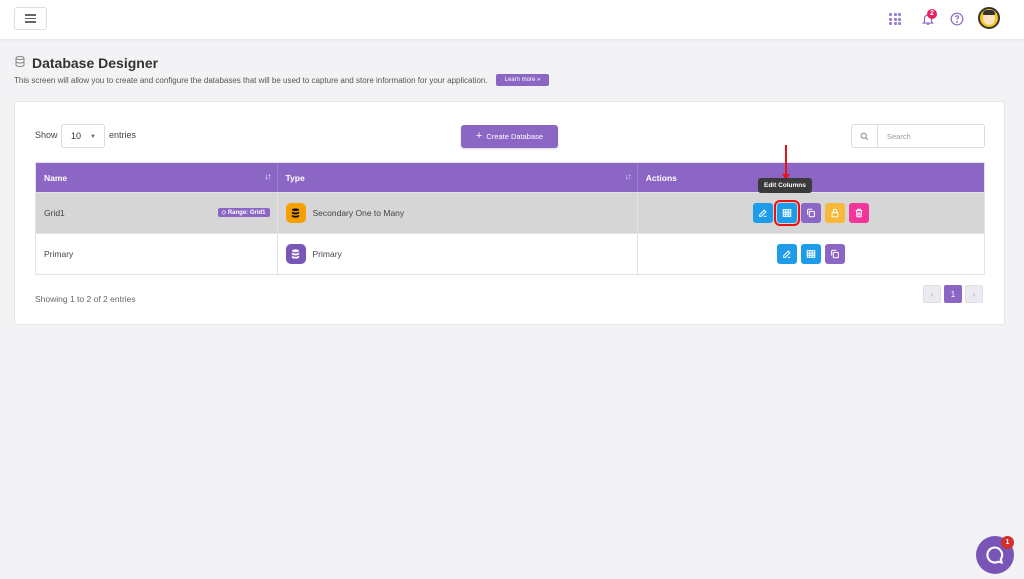  I want to click on top-bar: 2, so click(512, 19).